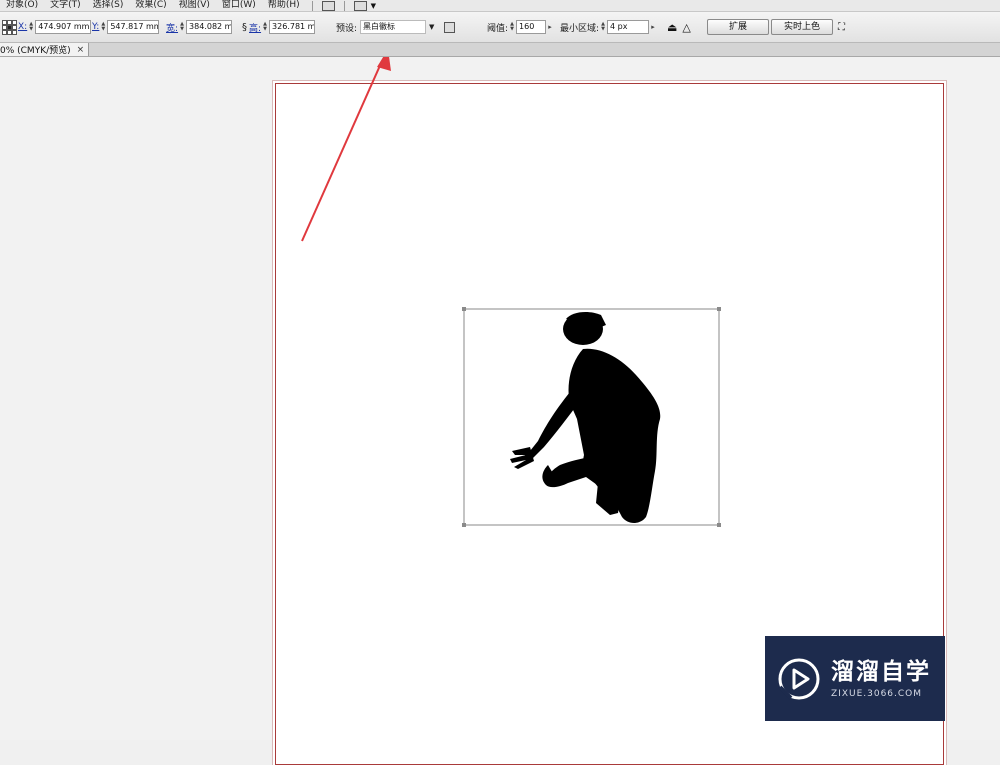 Image resolution: width=1000 pixels, height=765 pixels. Describe the element at coordinates (512, 27) in the screenshot. I see `threshold-stepper: ▲ ▼` at that location.